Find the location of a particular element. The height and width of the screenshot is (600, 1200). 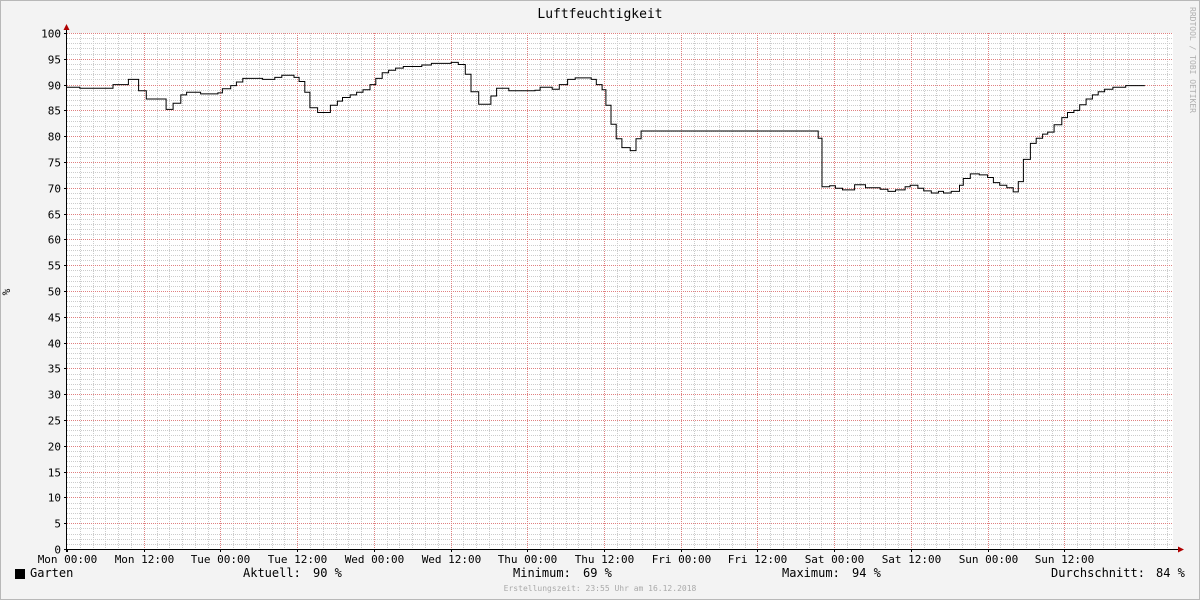

minimum-value: 69 % is located at coordinates (597, 573).